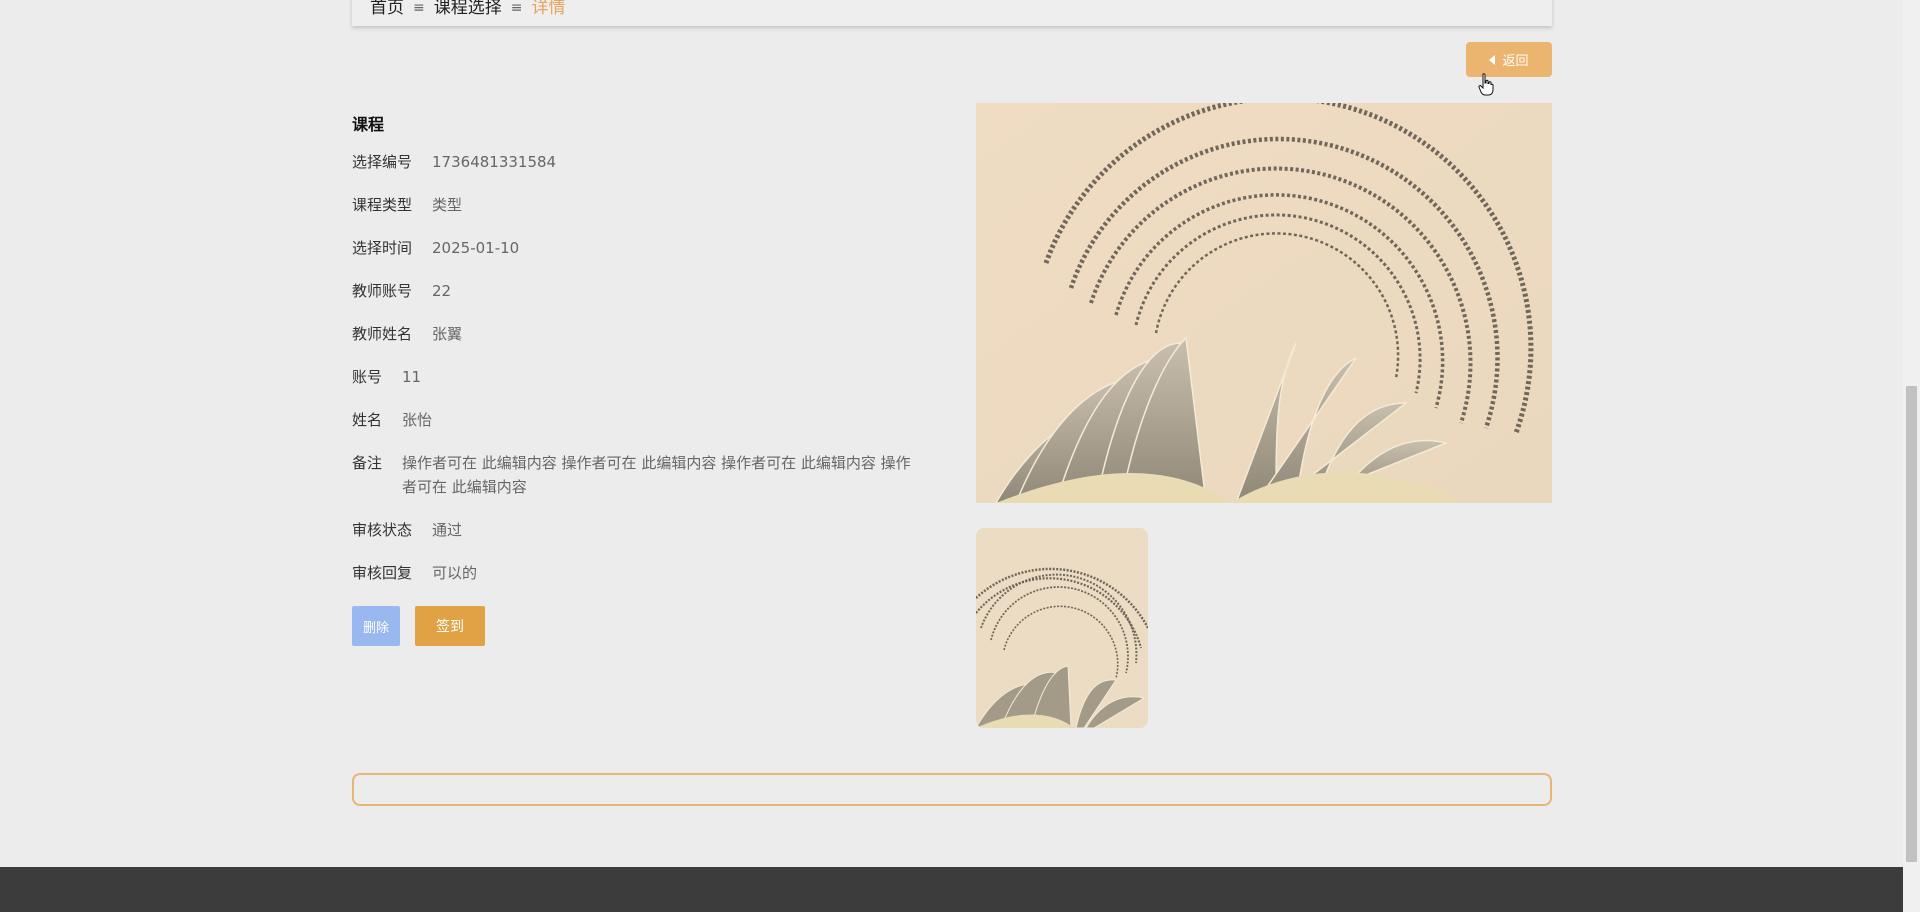  I want to click on caret-left-icon, so click(1492, 59).